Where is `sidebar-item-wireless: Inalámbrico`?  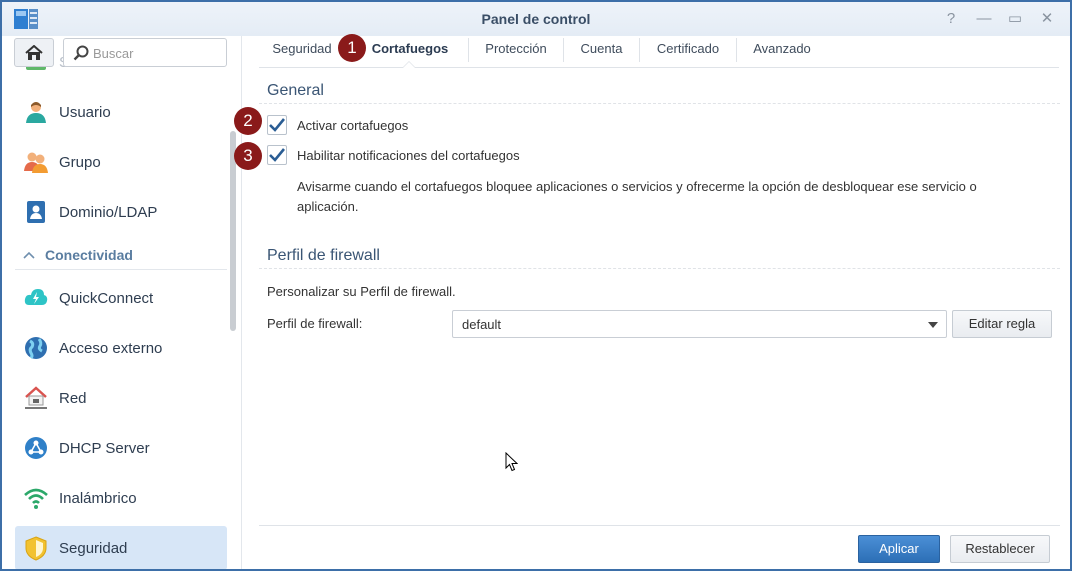
sidebar-item-wireless: Inalámbrico is located at coordinates (121, 498).